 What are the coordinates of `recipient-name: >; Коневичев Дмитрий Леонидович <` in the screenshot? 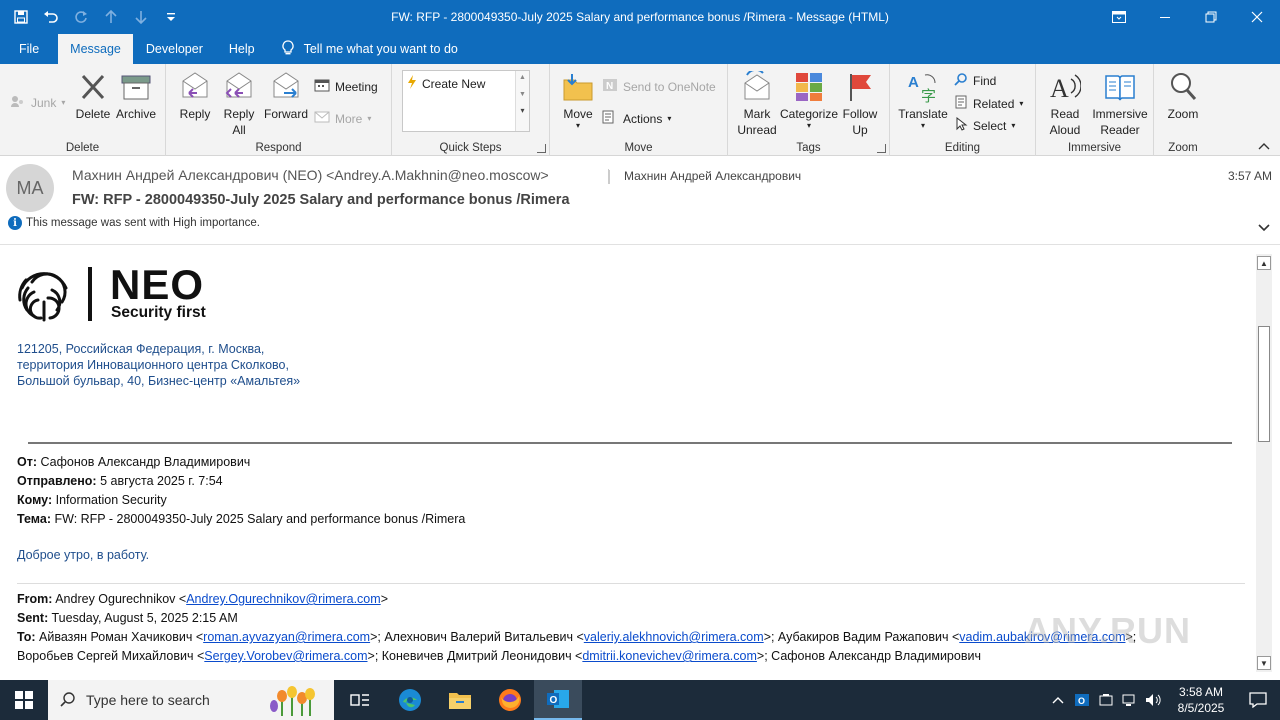 It's located at (475, 656).